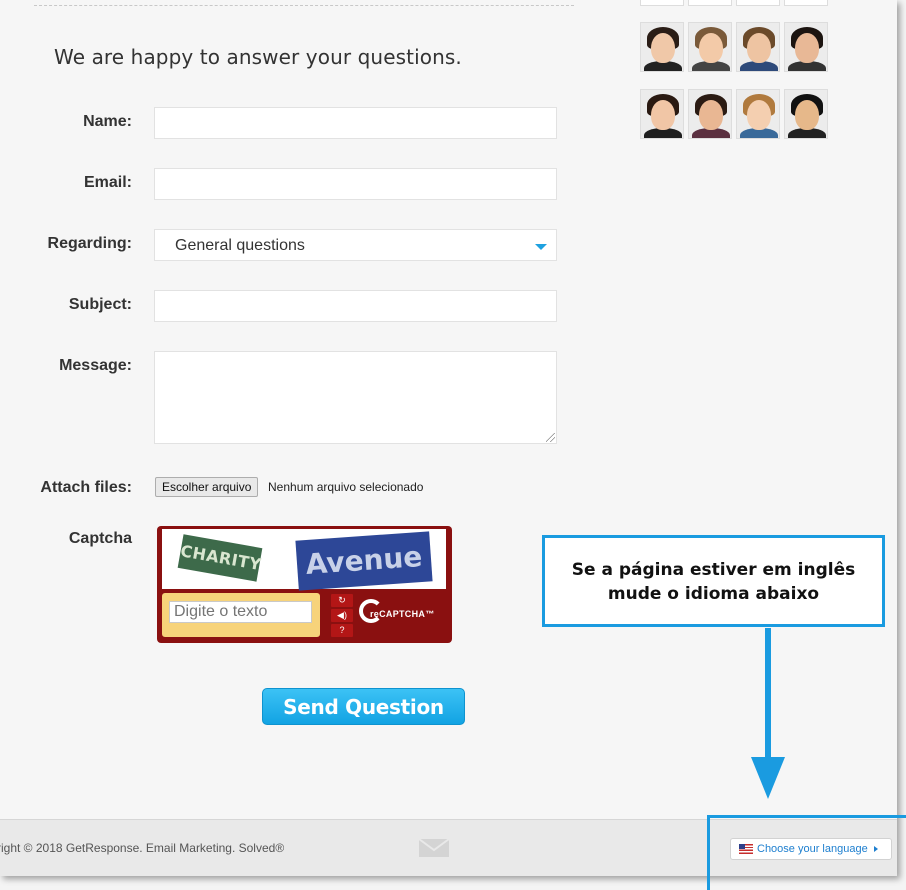  What do you see at coordinates (355, 306) in the screenshot?
I see `subject-input` at bounding box center [355, 306].